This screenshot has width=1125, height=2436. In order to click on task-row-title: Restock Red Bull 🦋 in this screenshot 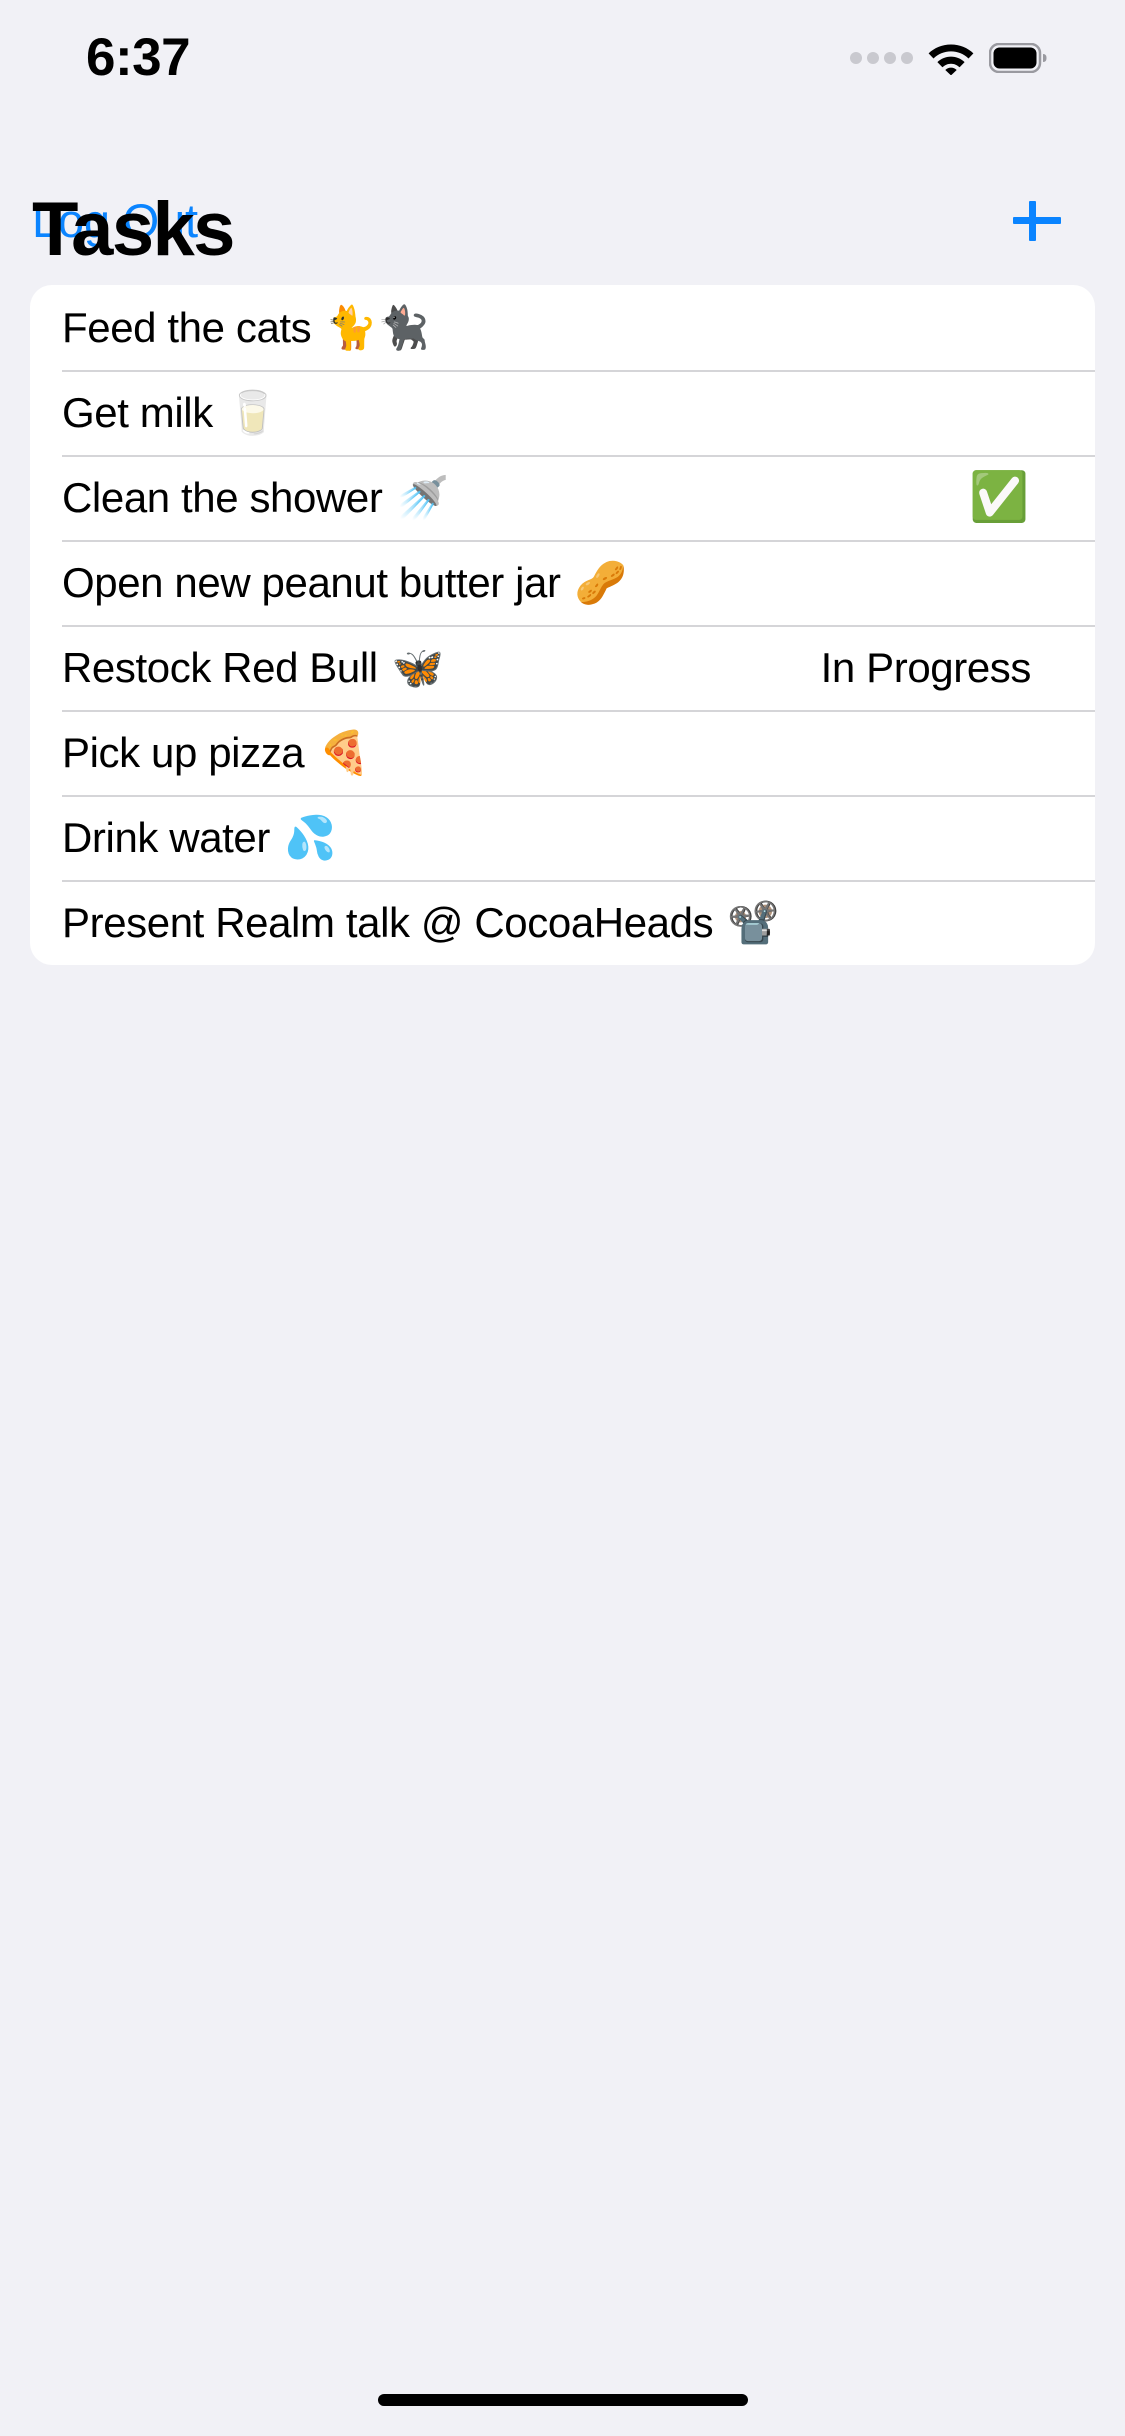, I will do `click(253, 667)`.